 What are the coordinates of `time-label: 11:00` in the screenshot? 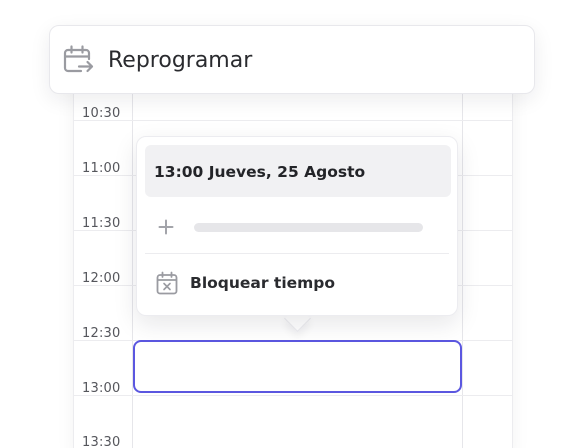 It's located at (101, 168).